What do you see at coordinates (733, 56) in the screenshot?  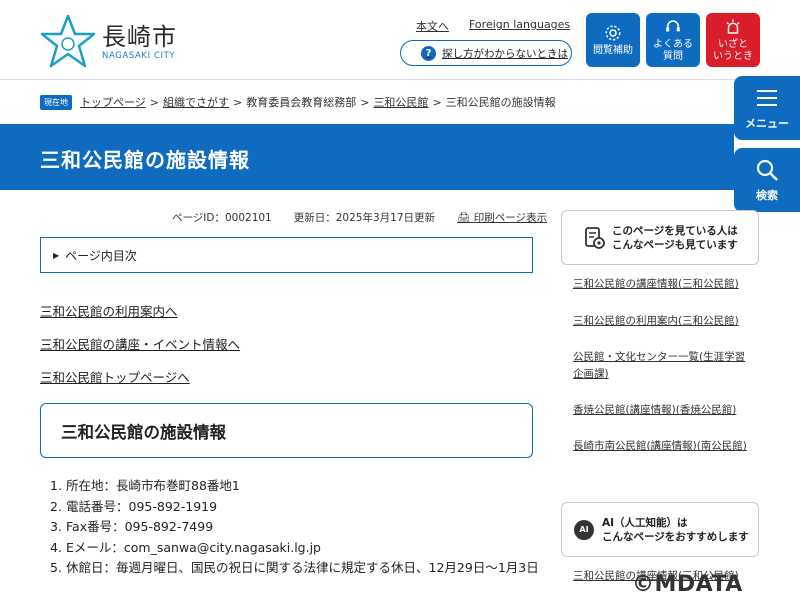 I see `emergency-label-2: いうとき` at bounding box center [733, 56].